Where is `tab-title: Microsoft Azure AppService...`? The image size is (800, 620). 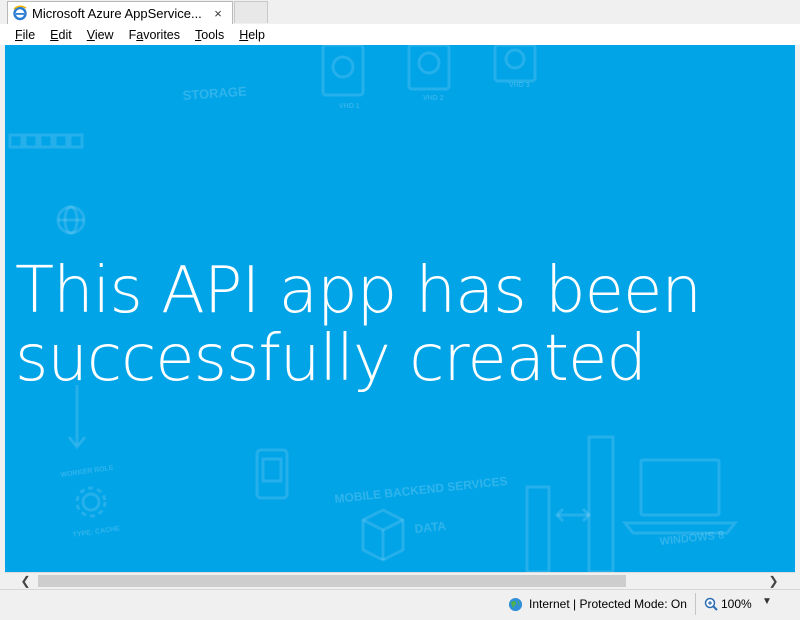 tab-title: Microsoft Azure AppService... is located at coordinates (117, 13).